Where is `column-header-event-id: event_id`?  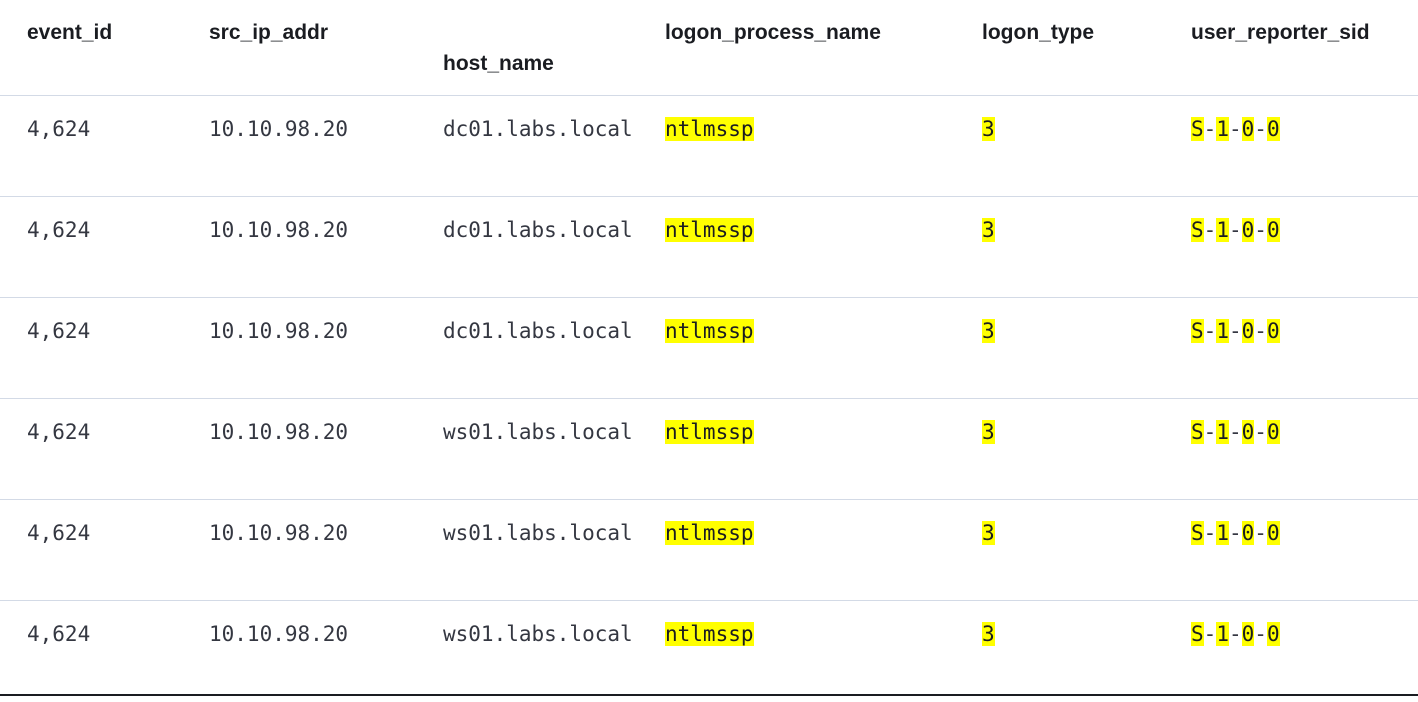
column-header-event-id: event_id is located at coordinates (69, 33).